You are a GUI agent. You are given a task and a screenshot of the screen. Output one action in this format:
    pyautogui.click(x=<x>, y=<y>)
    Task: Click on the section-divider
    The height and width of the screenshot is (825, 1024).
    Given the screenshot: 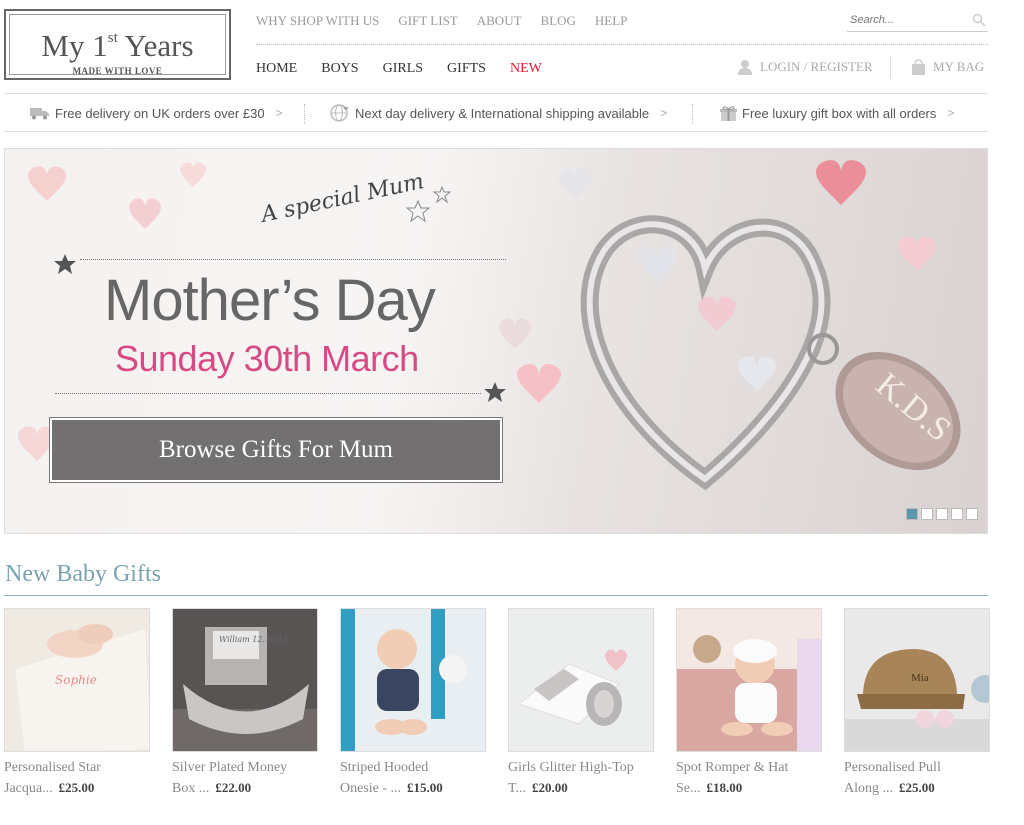 What is the action you would take?
    pyautogui.click(x=496, y=595)
    